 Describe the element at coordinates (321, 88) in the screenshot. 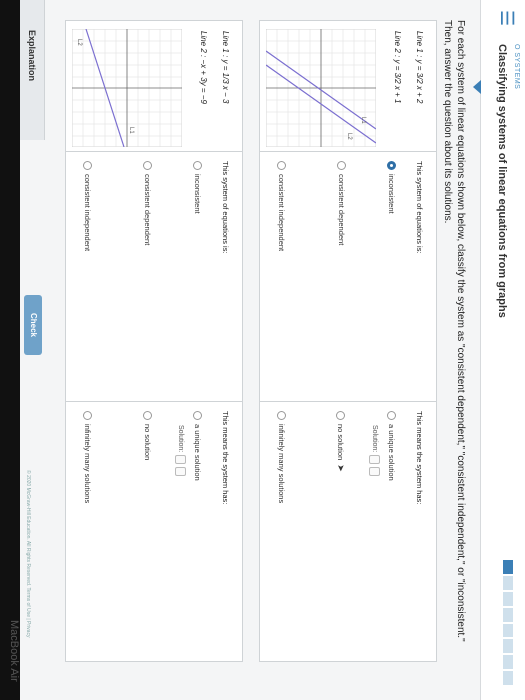

I see `graph-problem-1: L1 L2` at that location.